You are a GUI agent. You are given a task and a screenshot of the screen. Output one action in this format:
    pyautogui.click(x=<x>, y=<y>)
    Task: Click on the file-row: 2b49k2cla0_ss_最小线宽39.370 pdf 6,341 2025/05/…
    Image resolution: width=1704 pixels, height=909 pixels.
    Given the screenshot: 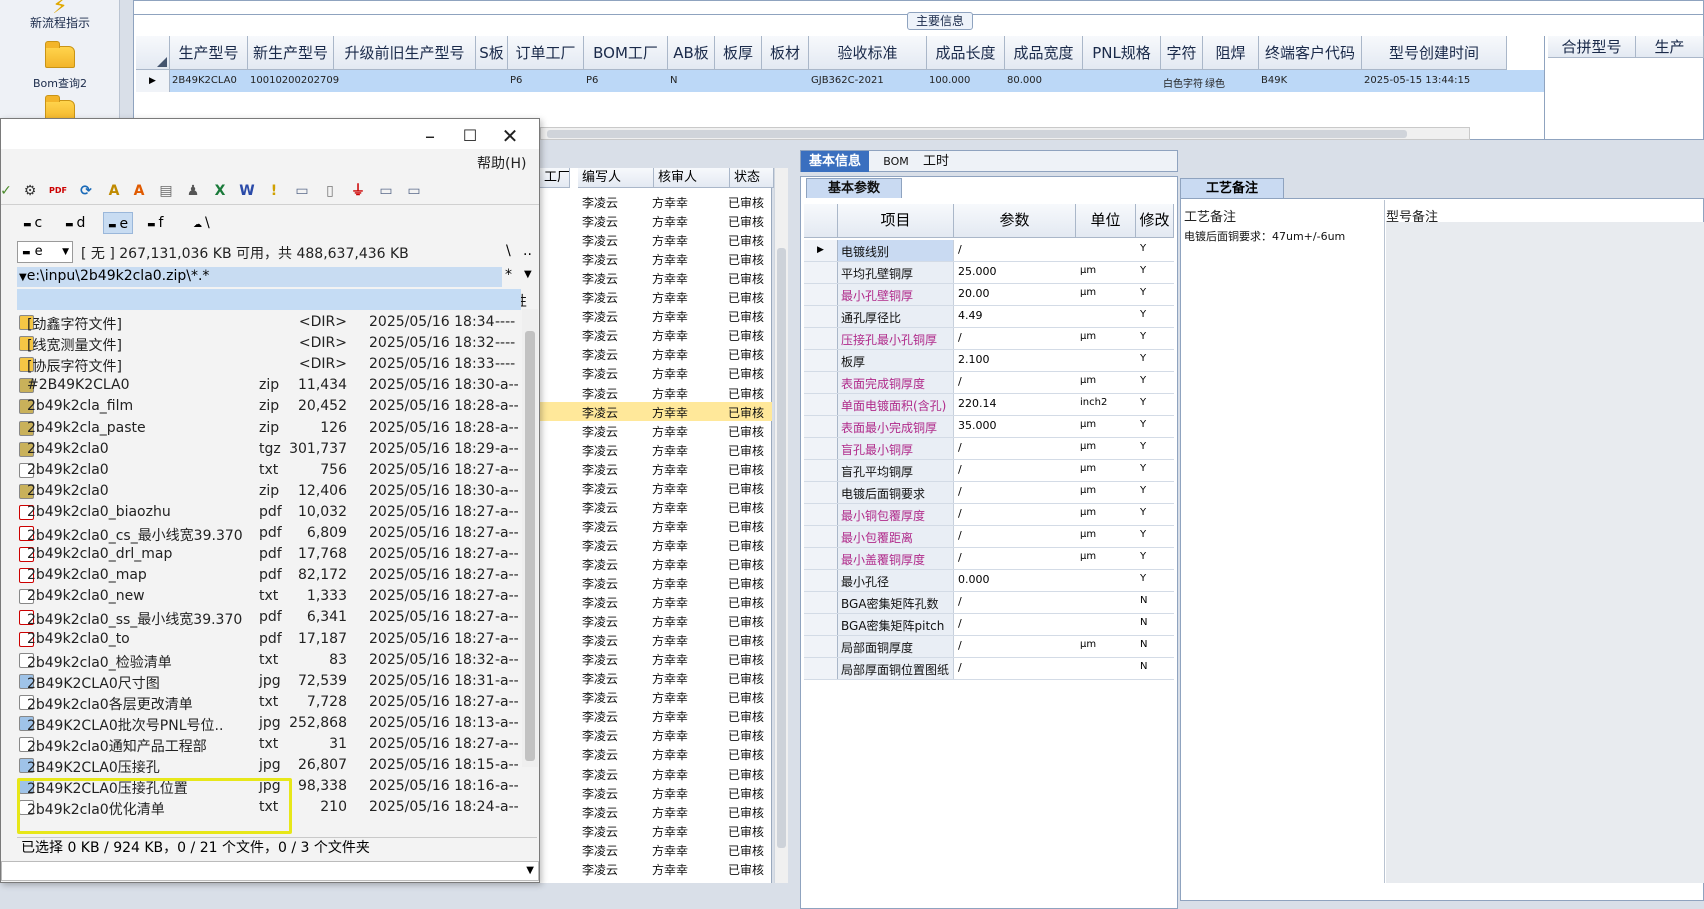 What is the action you would take?
    pyautogui.click(x=270, y=617)
    